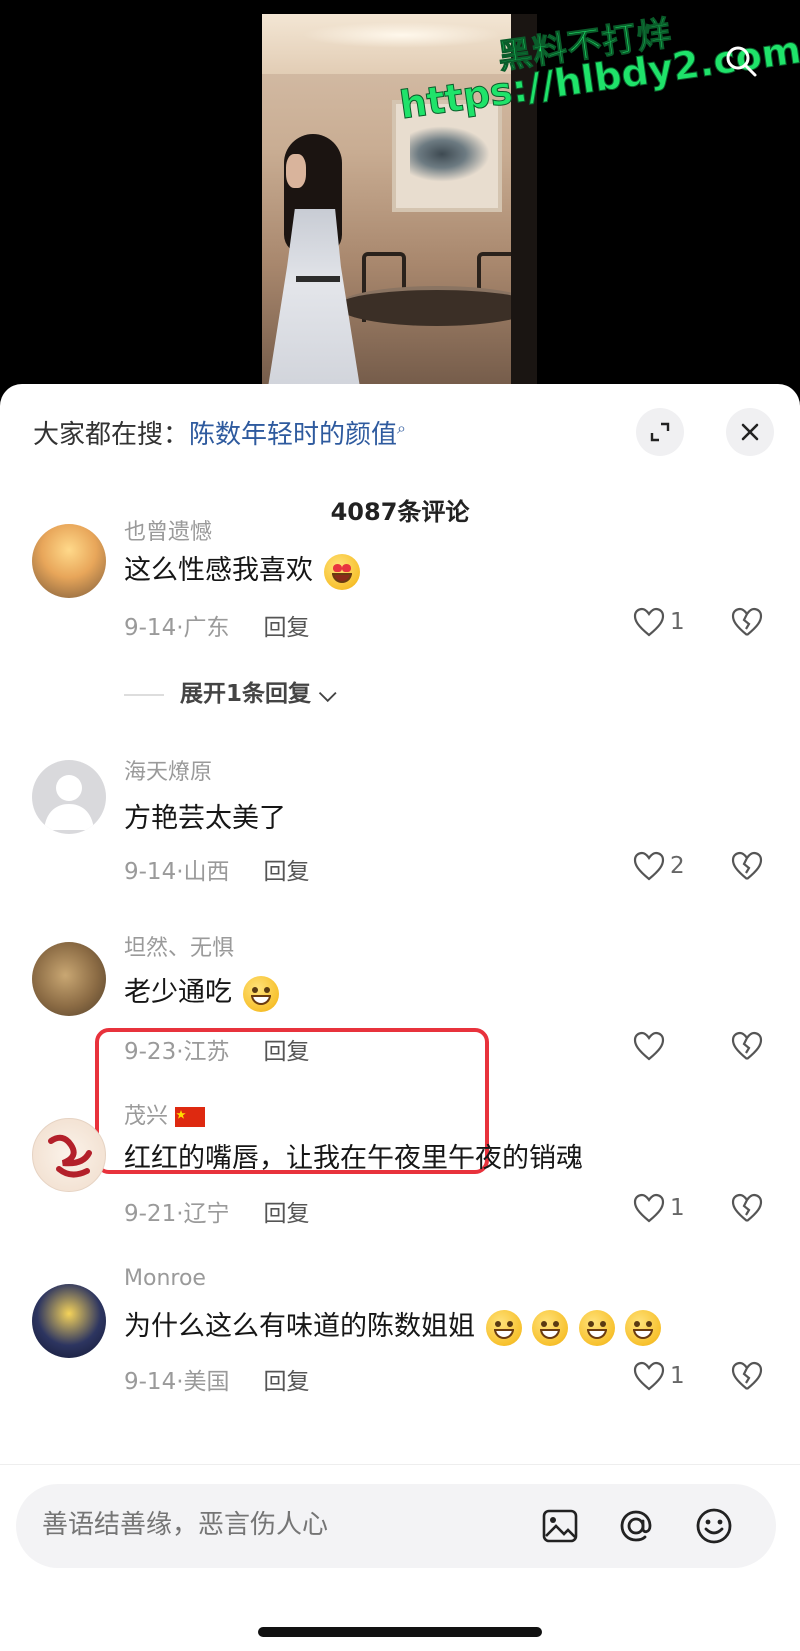 This screenshot has height=1651, width=800. Describe the element at coordinates (393, 1325) in the screenshot. I see `comment-text: 为什么这么有味道的陈数姐姐` at that location.